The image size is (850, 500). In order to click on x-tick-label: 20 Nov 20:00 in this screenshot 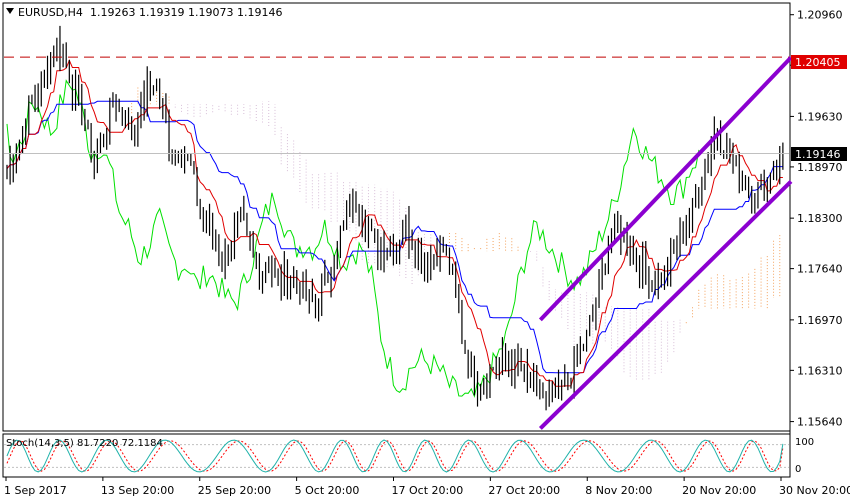, I will do `click(719, 490)`.